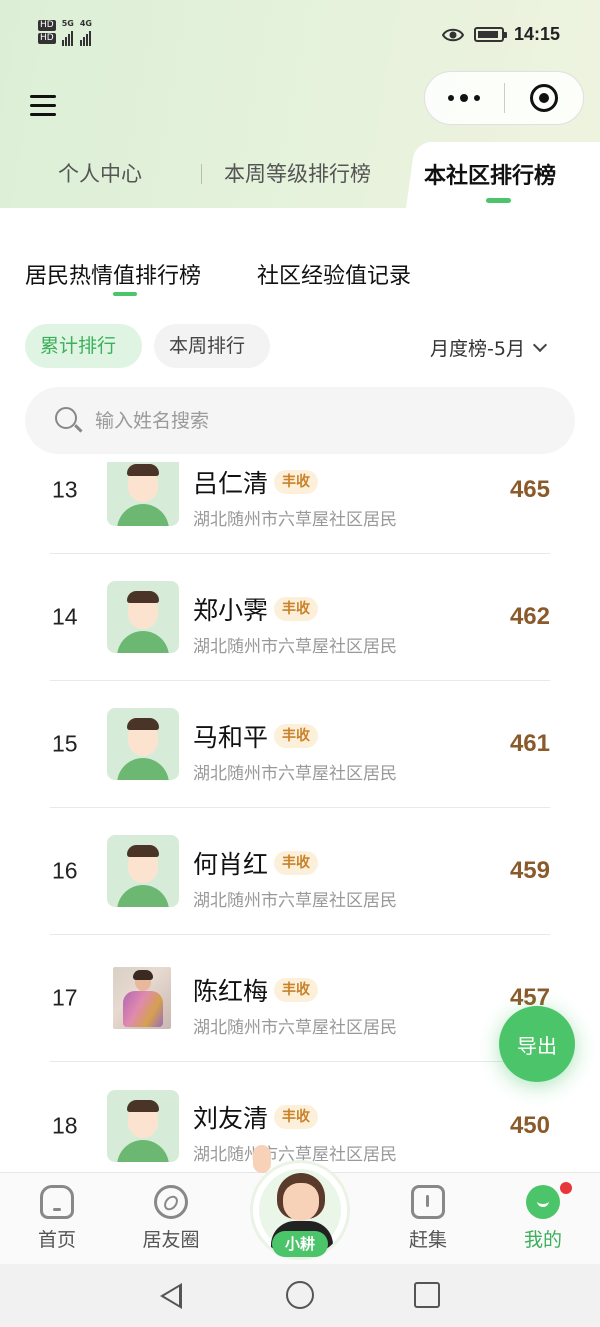 The height and width of the screenshot is (1327, 600). I want to click on hd-icon-2: HD, so click(47, 38).